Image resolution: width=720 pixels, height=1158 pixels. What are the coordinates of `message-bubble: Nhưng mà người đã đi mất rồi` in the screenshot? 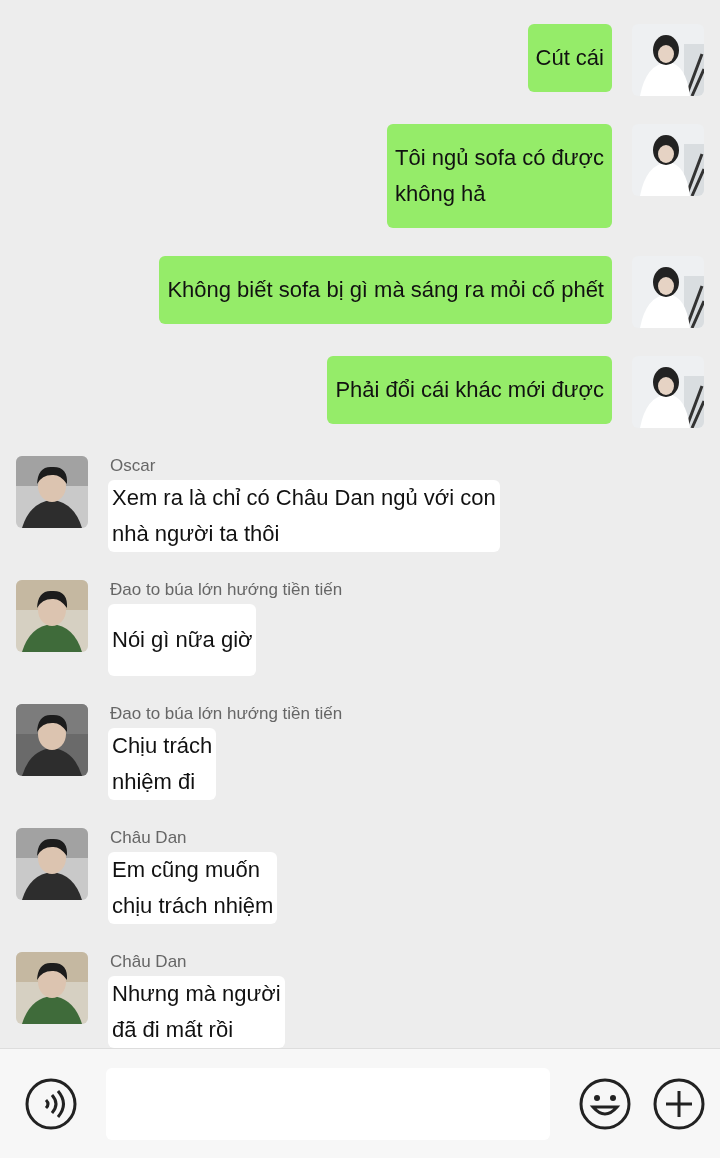 It's located at (196, 1012).